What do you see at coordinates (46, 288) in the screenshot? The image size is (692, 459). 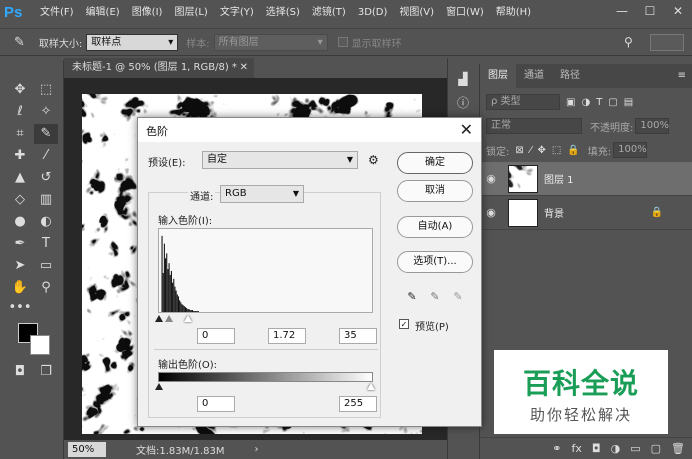 I see `zoom-tool-icon: ⚲` at bounding box center [46, 288].